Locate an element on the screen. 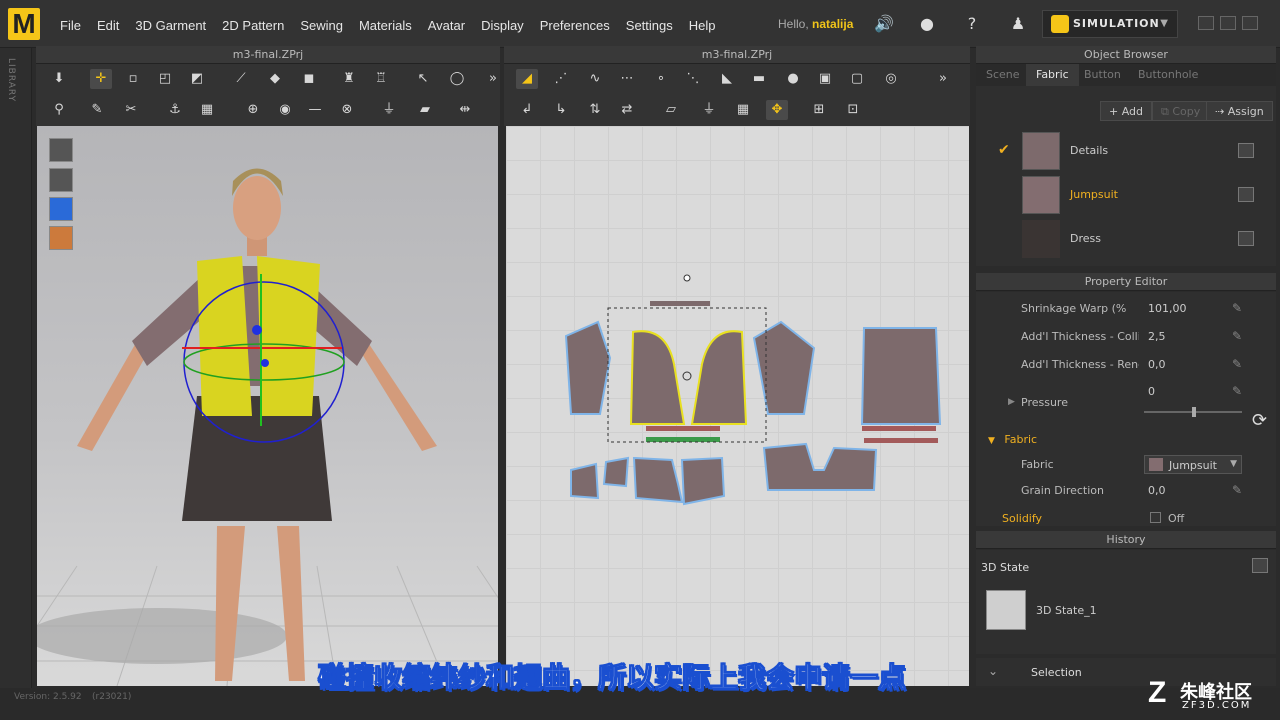  chevron-down-icon: ▼ is located at coordinates (1164, 24).